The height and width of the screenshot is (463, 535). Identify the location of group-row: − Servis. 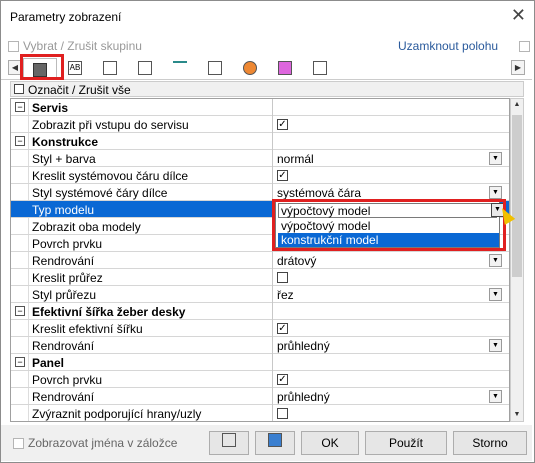
(260, 107).